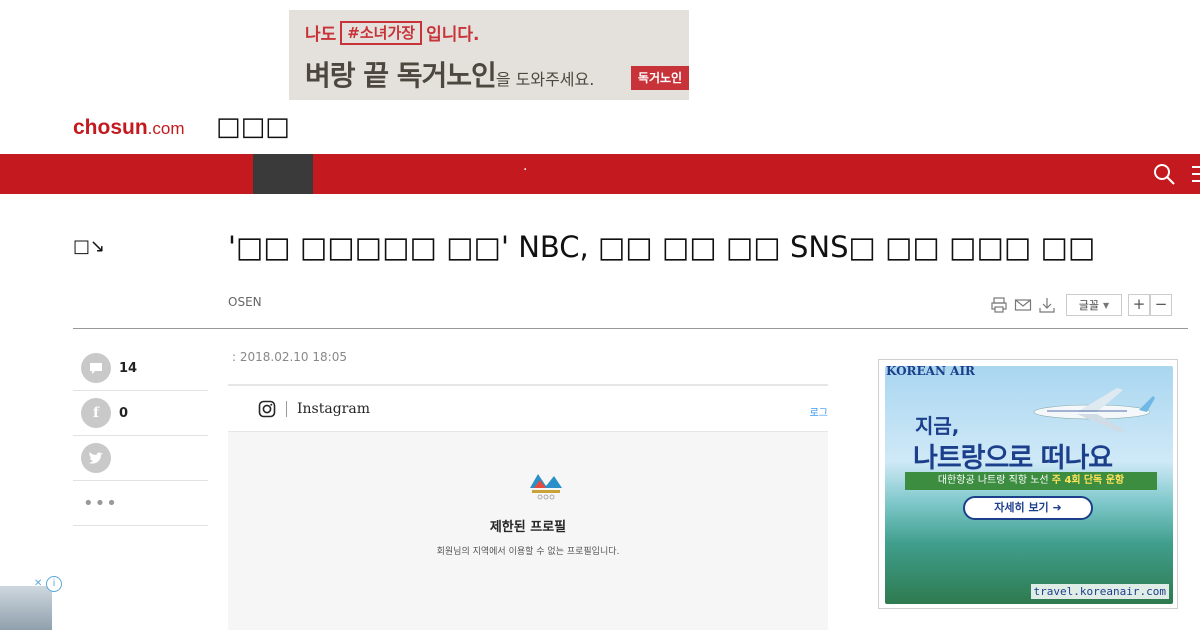  I want to click on search-icon, so click(1164, 174).